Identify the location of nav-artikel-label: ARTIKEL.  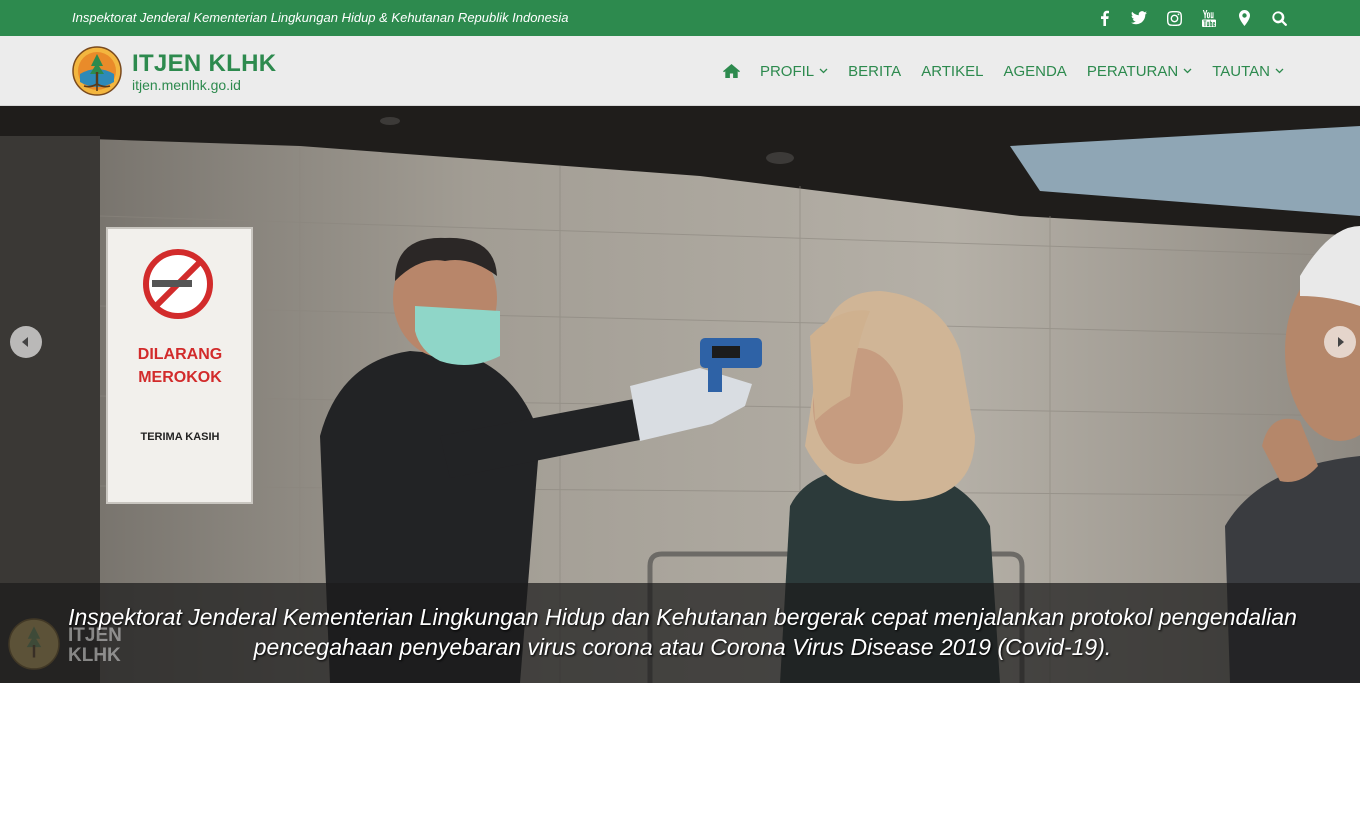
(952, 71).